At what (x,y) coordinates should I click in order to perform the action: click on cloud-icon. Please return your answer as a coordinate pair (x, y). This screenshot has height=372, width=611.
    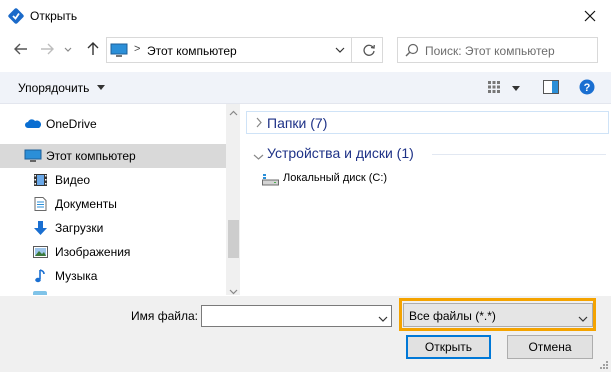
    Looking at the image, I should click on (33, 123).